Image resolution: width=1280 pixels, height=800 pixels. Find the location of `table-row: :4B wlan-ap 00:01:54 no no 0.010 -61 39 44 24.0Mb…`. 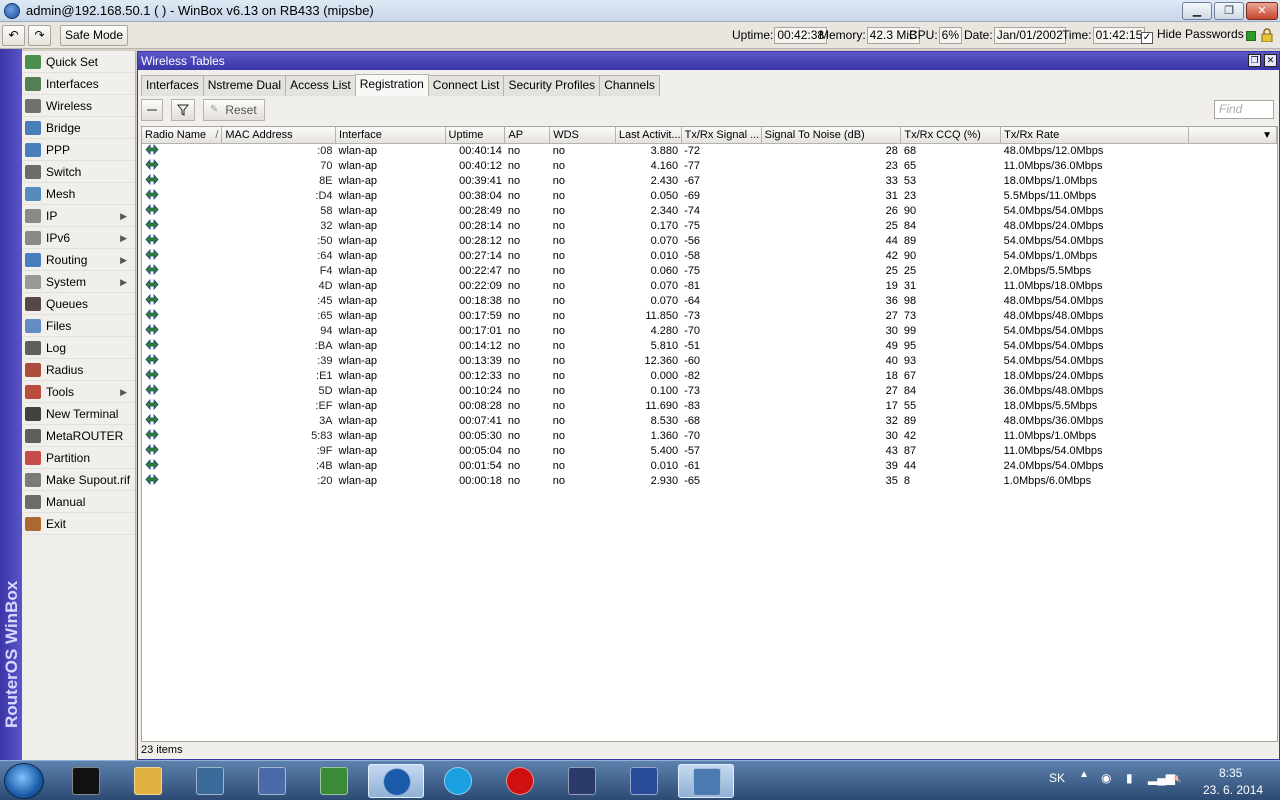

table-row: :4B wlan-ap 00:01:54 no no 0.010 -61 39 44 24.0Mb… is located at coordinates (709, 466).